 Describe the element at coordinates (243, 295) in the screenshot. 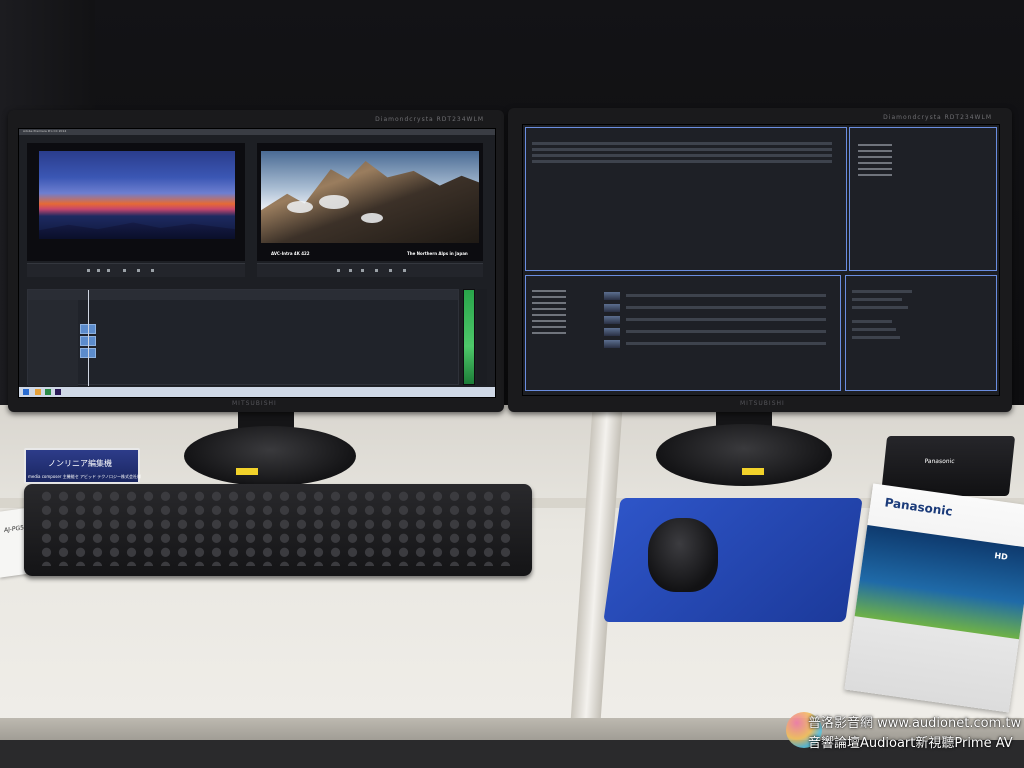

I see `timeline-ruler` at that location.